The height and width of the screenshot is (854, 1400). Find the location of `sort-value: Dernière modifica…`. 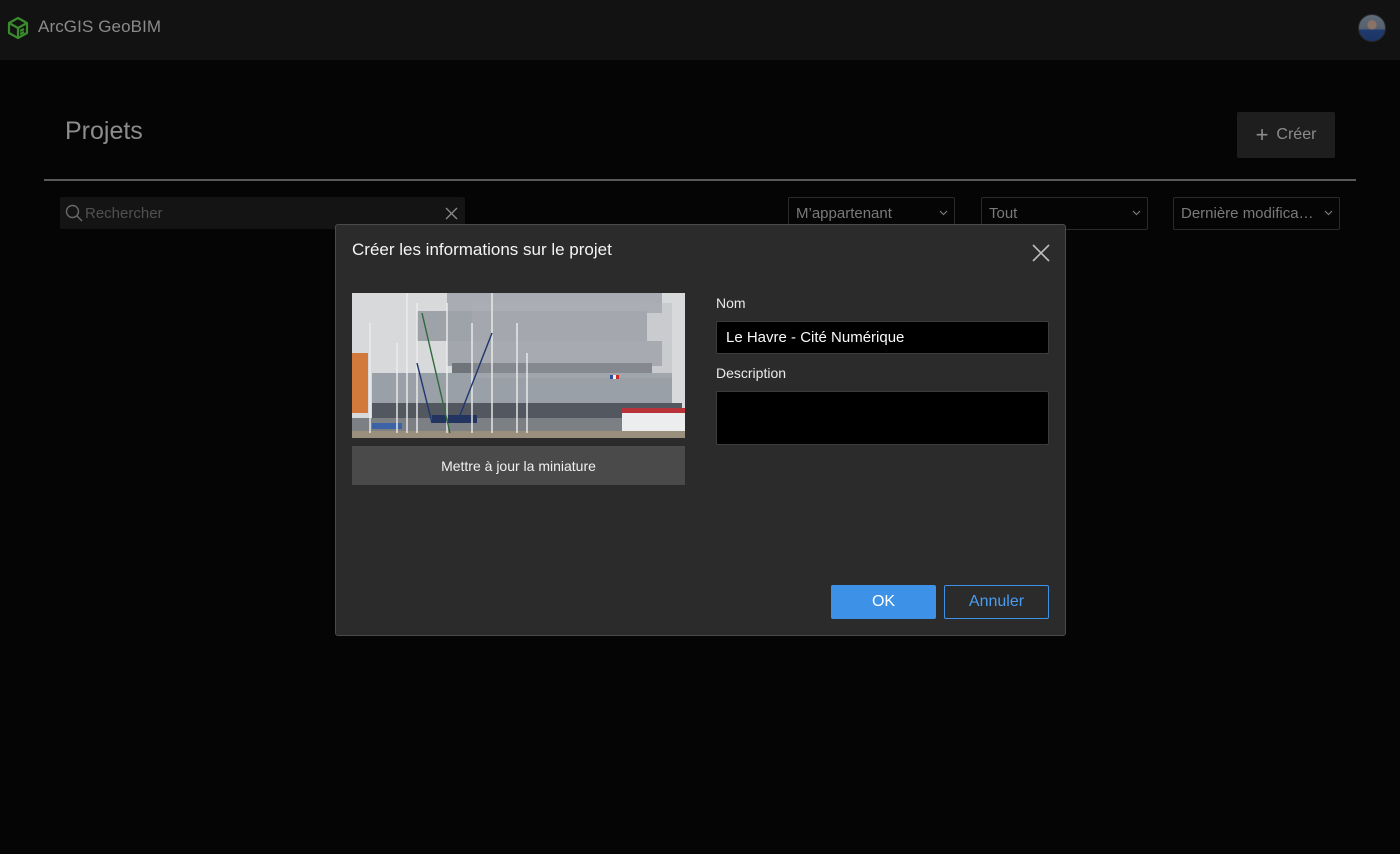

sort-value: Dernière modifica… is located at coordinates (1247, 213).